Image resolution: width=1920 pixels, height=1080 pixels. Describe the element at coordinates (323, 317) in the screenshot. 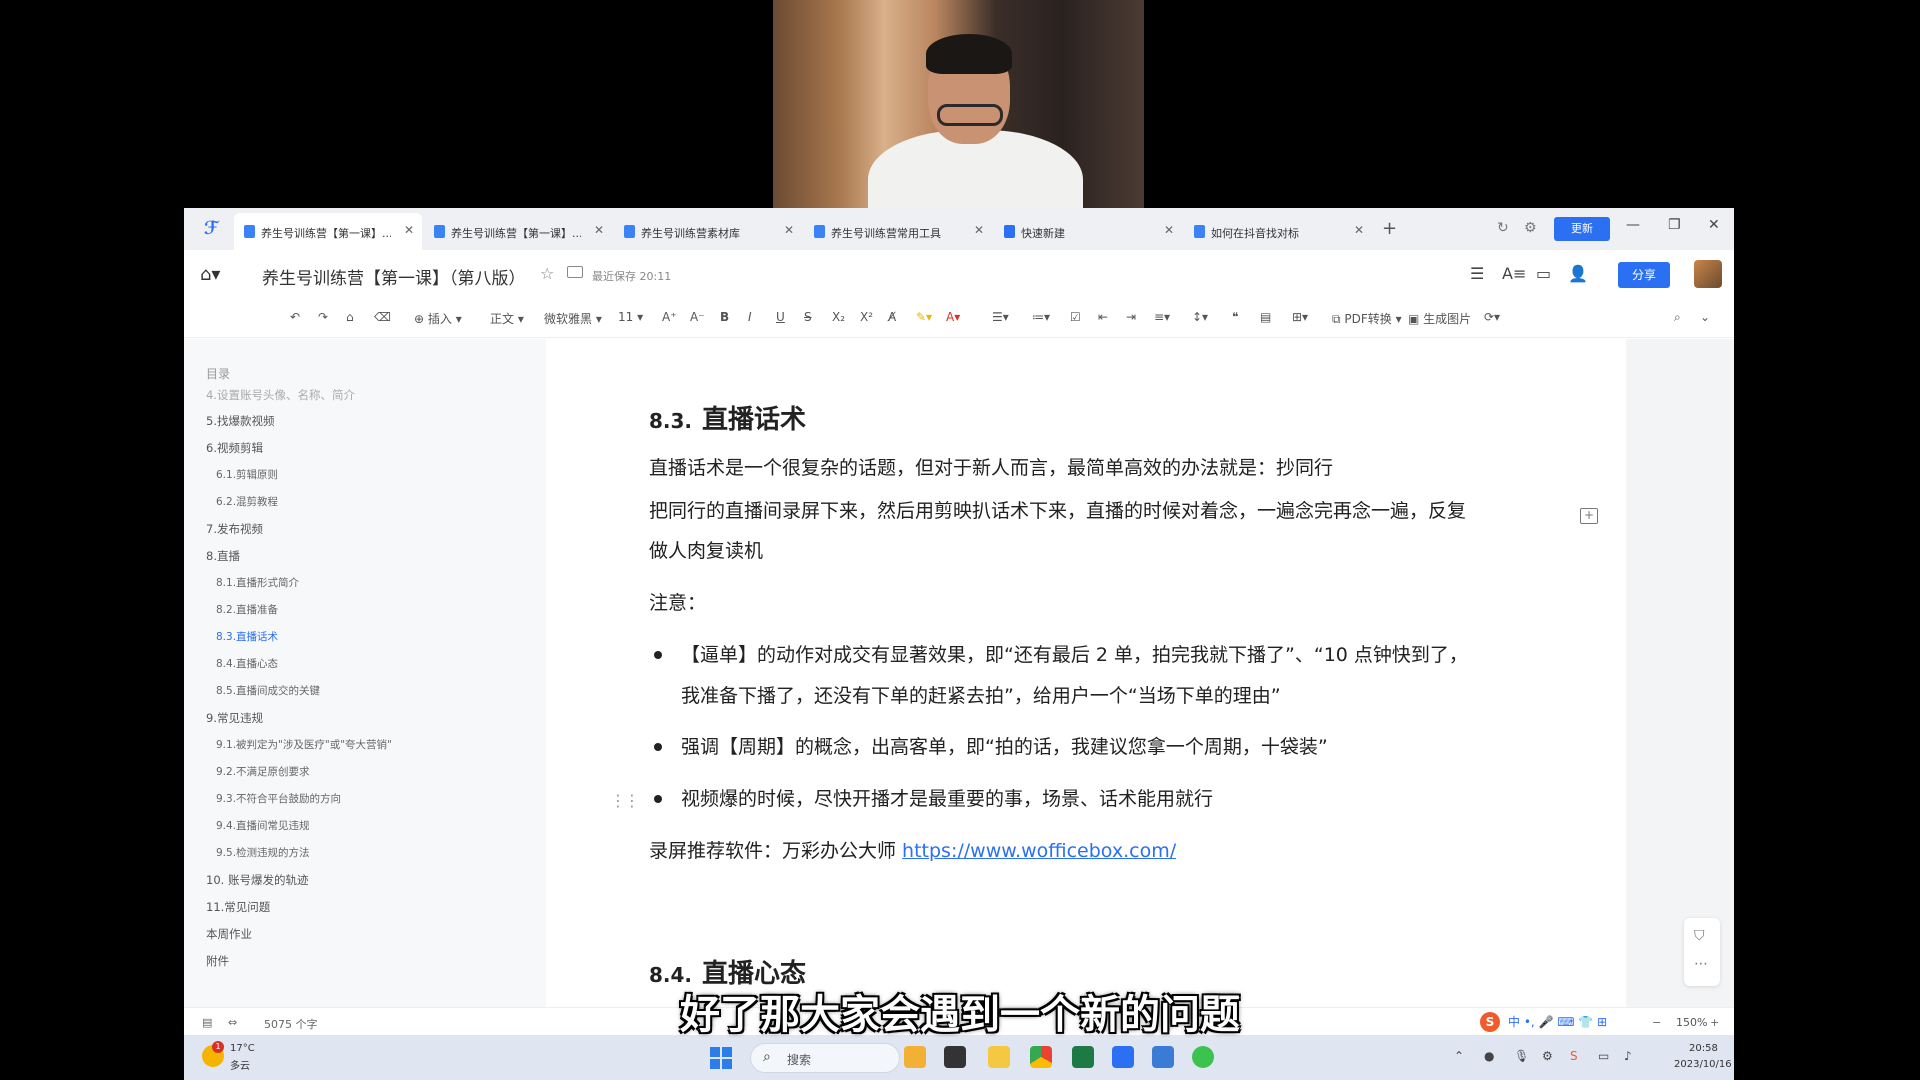

I see `redo-icon: ↷` at that location.